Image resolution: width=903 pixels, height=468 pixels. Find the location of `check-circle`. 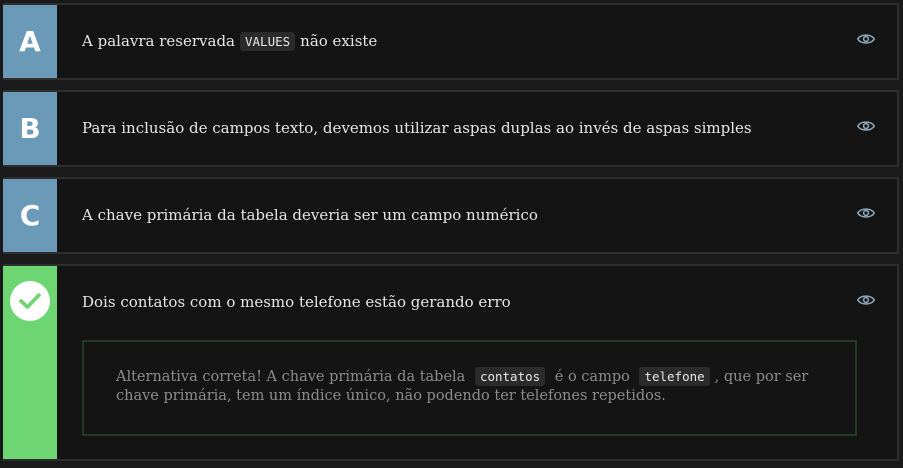

check-circle is located at coordinates (30, 301).